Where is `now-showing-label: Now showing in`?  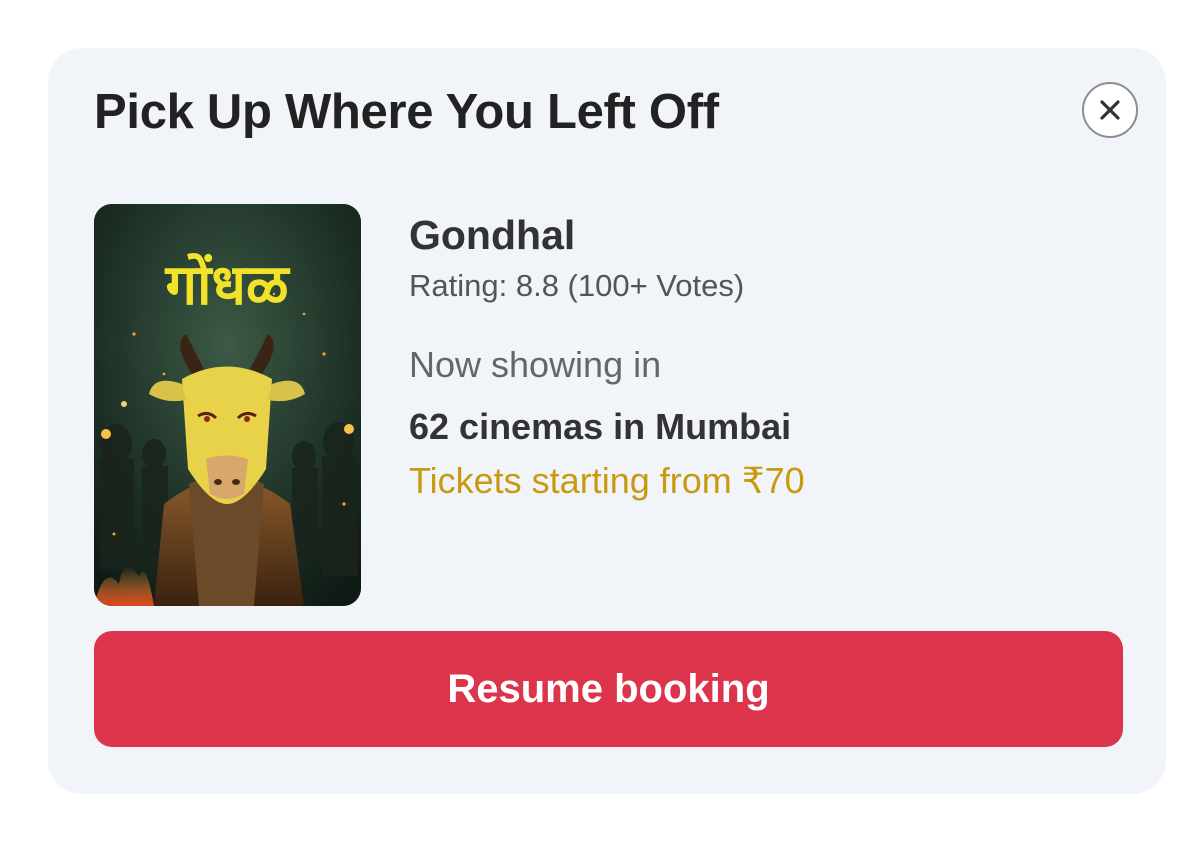
now-showing-label: Now showing in is located at coordinates (535, 364).